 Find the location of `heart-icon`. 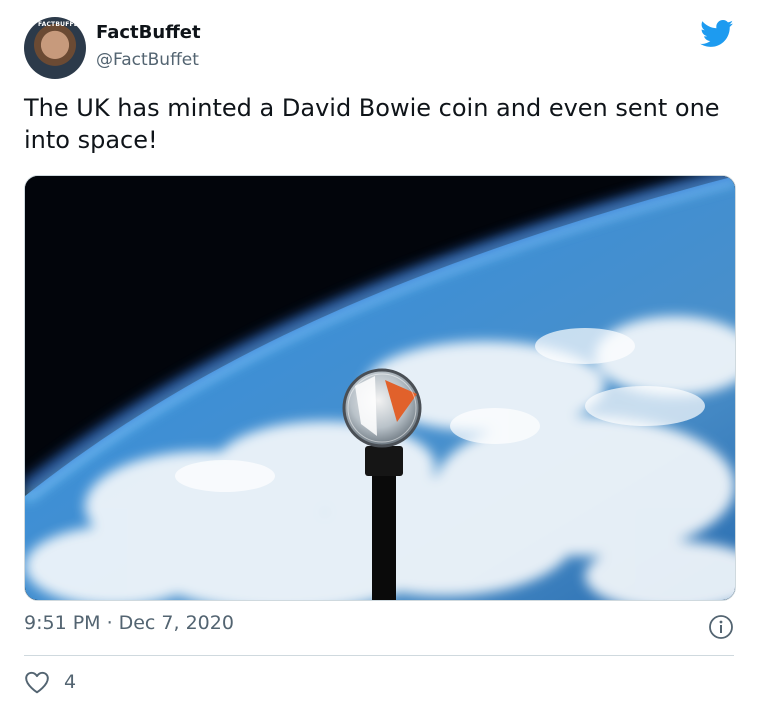

heart-icon is located at coordinates (37, 682).